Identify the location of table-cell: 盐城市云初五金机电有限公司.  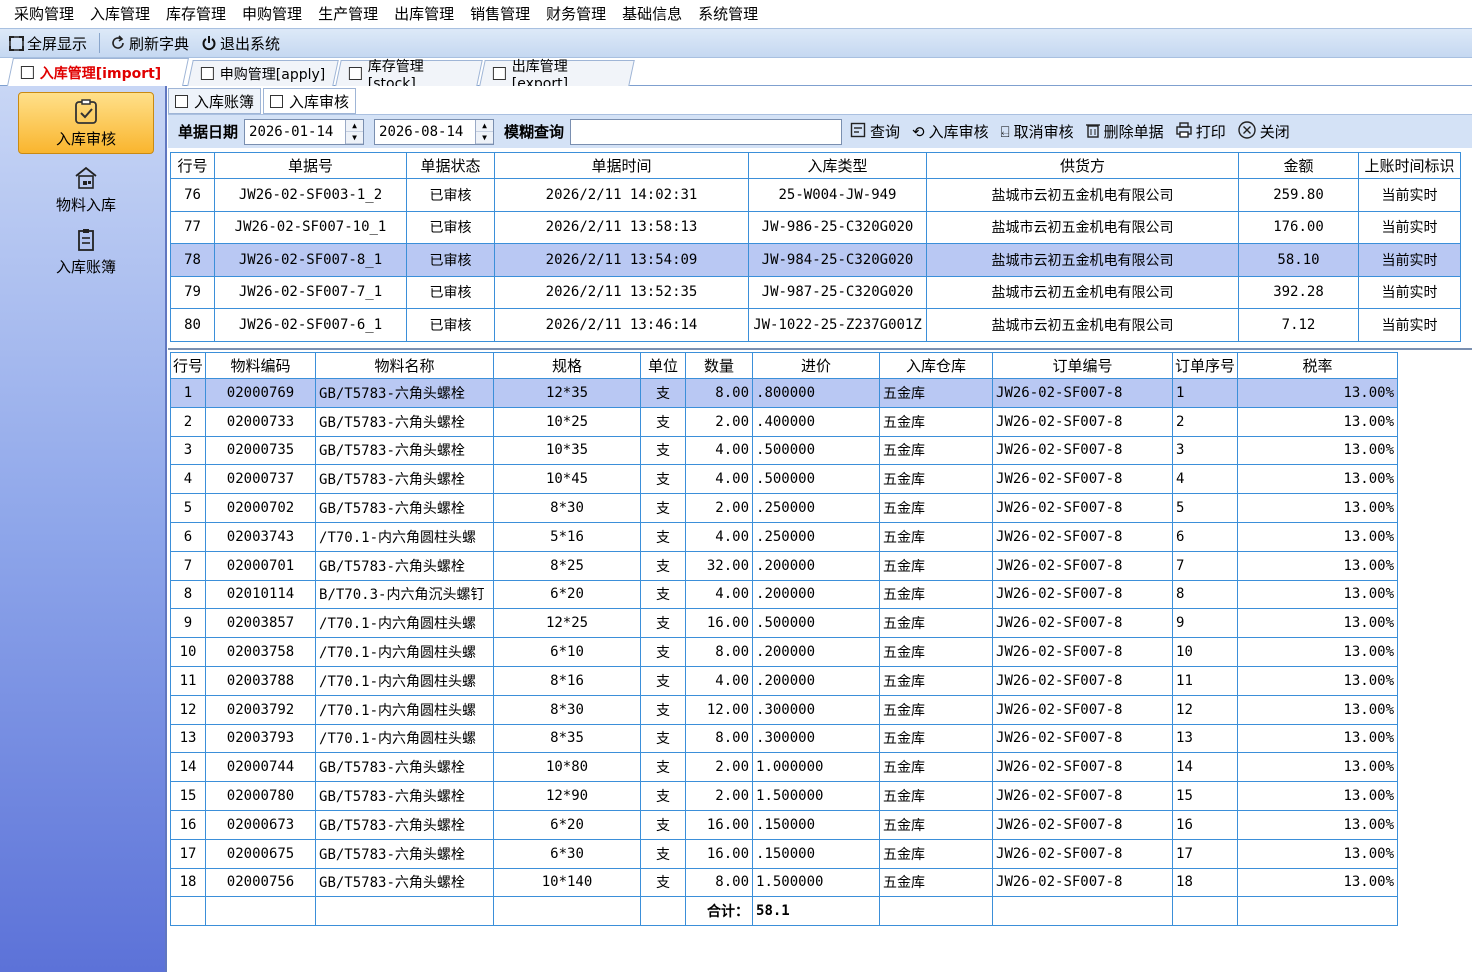
(1082, 292).